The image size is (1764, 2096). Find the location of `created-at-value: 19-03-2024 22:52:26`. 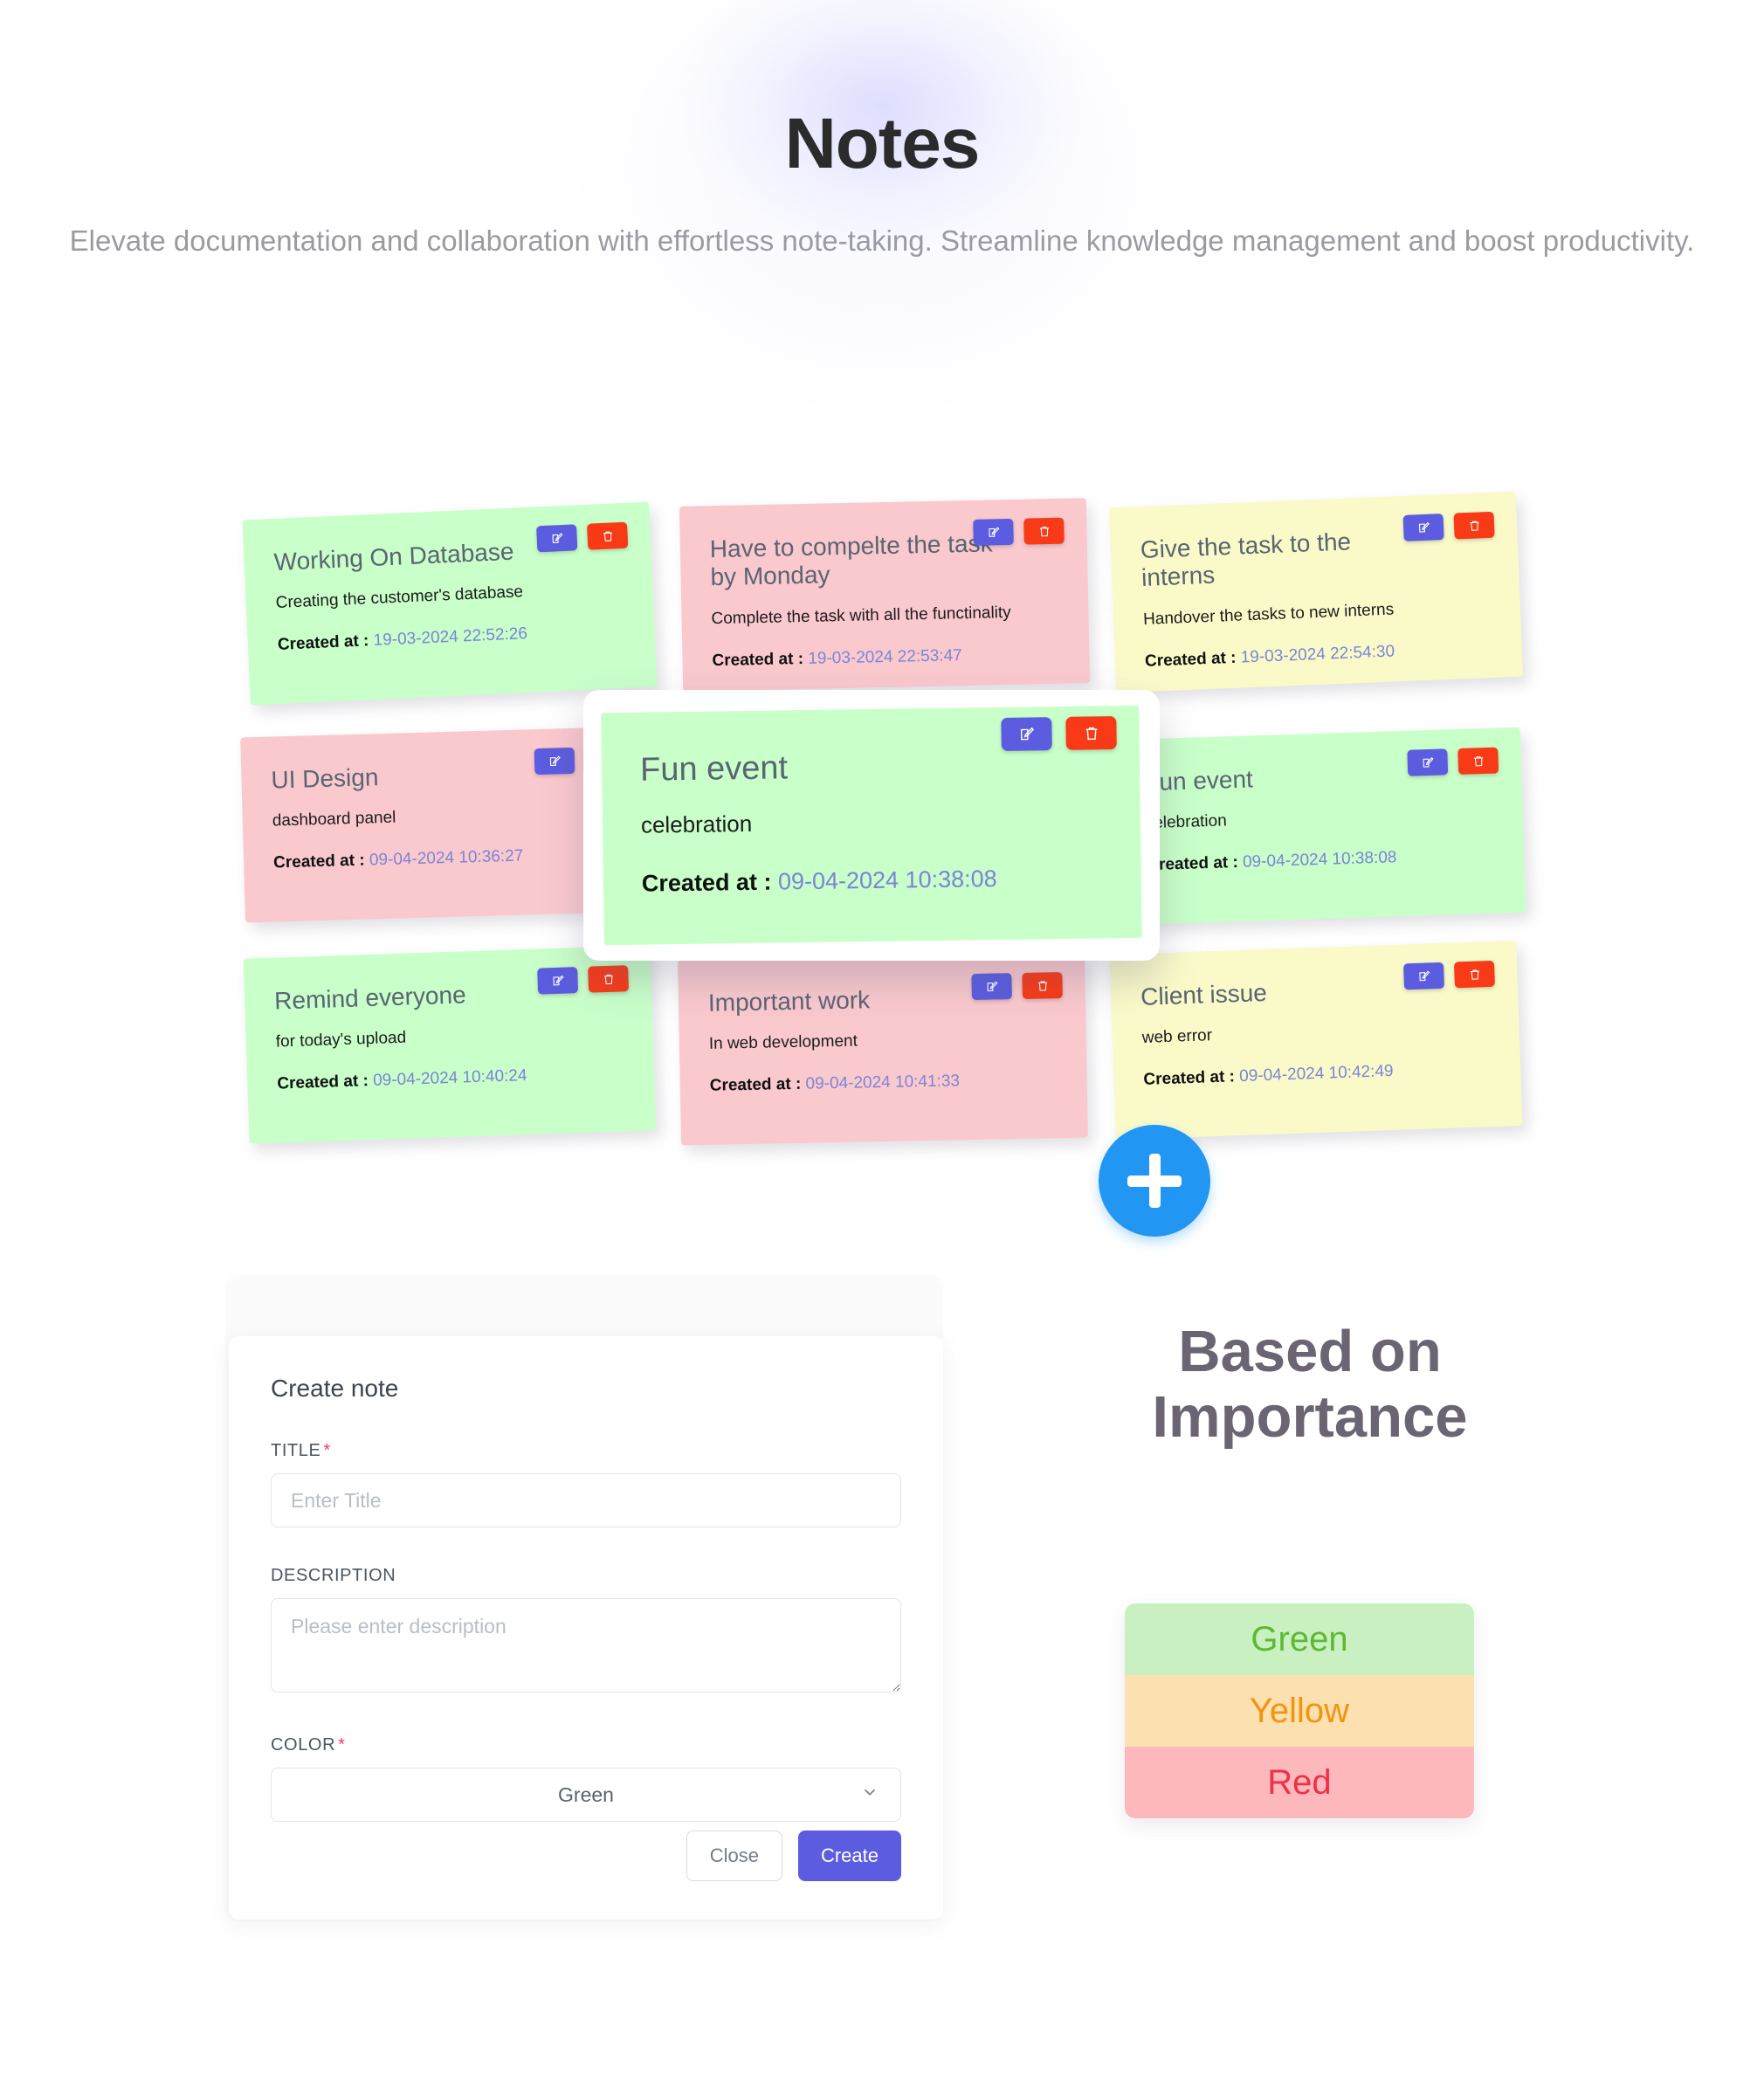

created-at-value: 19-03-2024 22:52:26 is located at coordinates (450, 637).